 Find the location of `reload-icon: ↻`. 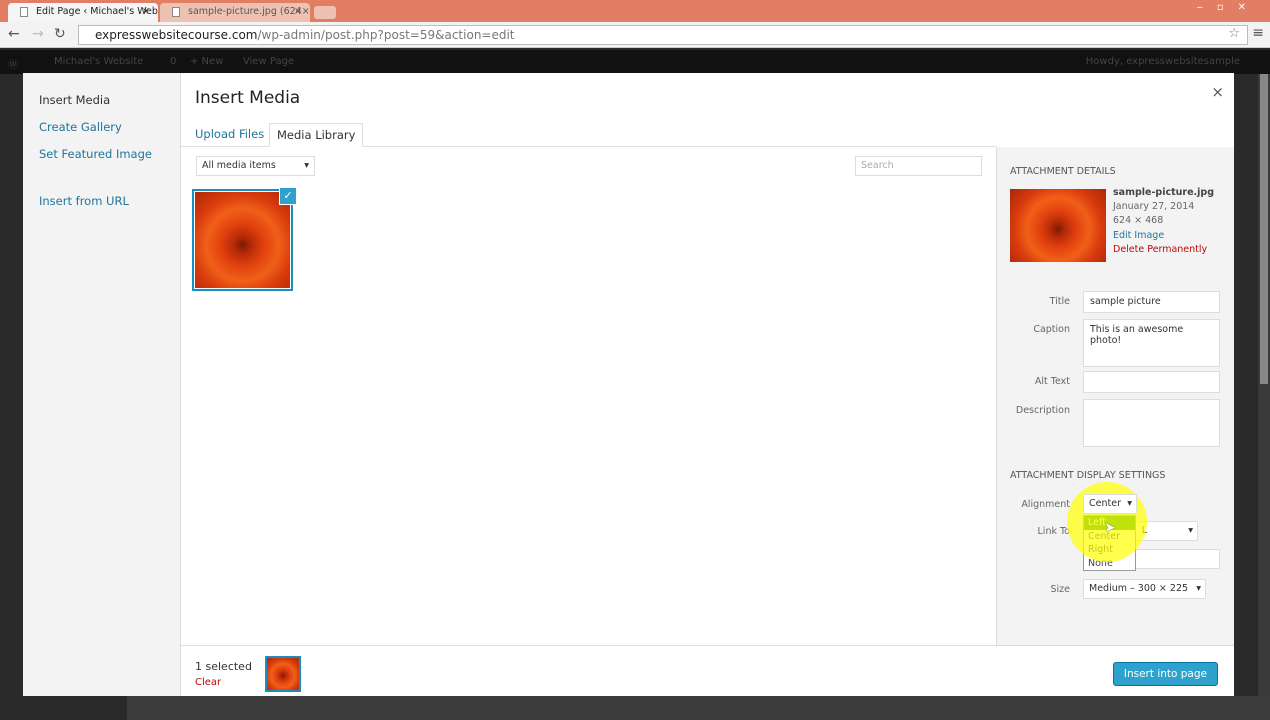

reload-icon: ↻ is located at coordinates (60, 34).